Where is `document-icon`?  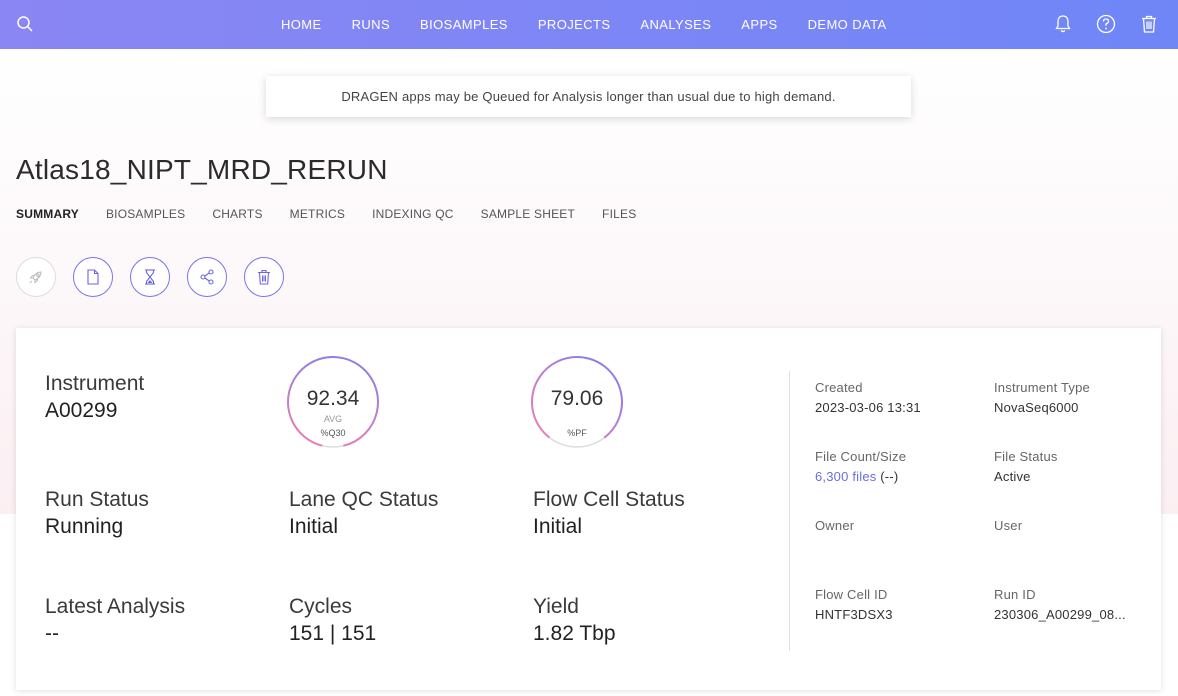
document-icon is located at coordinates (93, 277).